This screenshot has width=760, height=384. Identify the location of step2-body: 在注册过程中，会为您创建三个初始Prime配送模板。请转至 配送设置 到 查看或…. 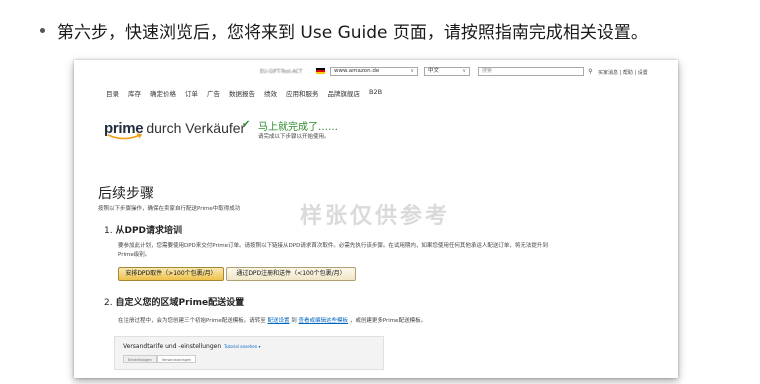
(272, 321).